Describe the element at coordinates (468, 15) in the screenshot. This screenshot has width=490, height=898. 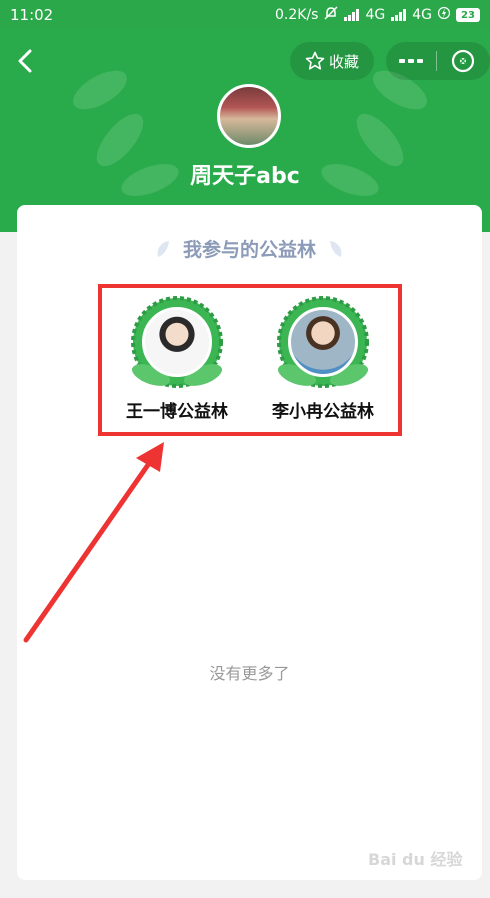
I see `battery-icon: 23` at that location.